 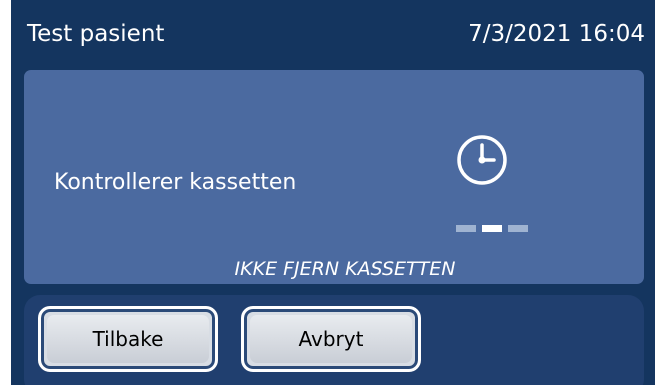 I want to click on warning-text: IKKE FJERN KASSETTEN, so click(x=345, y=269).